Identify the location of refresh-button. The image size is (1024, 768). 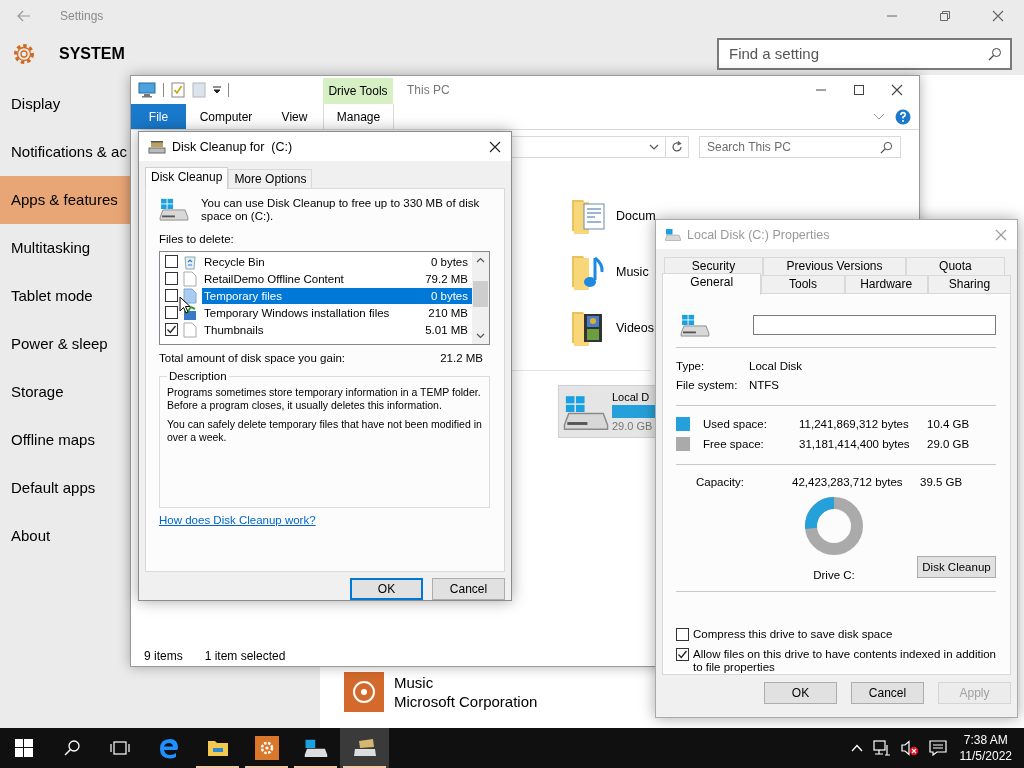
(677, 147).